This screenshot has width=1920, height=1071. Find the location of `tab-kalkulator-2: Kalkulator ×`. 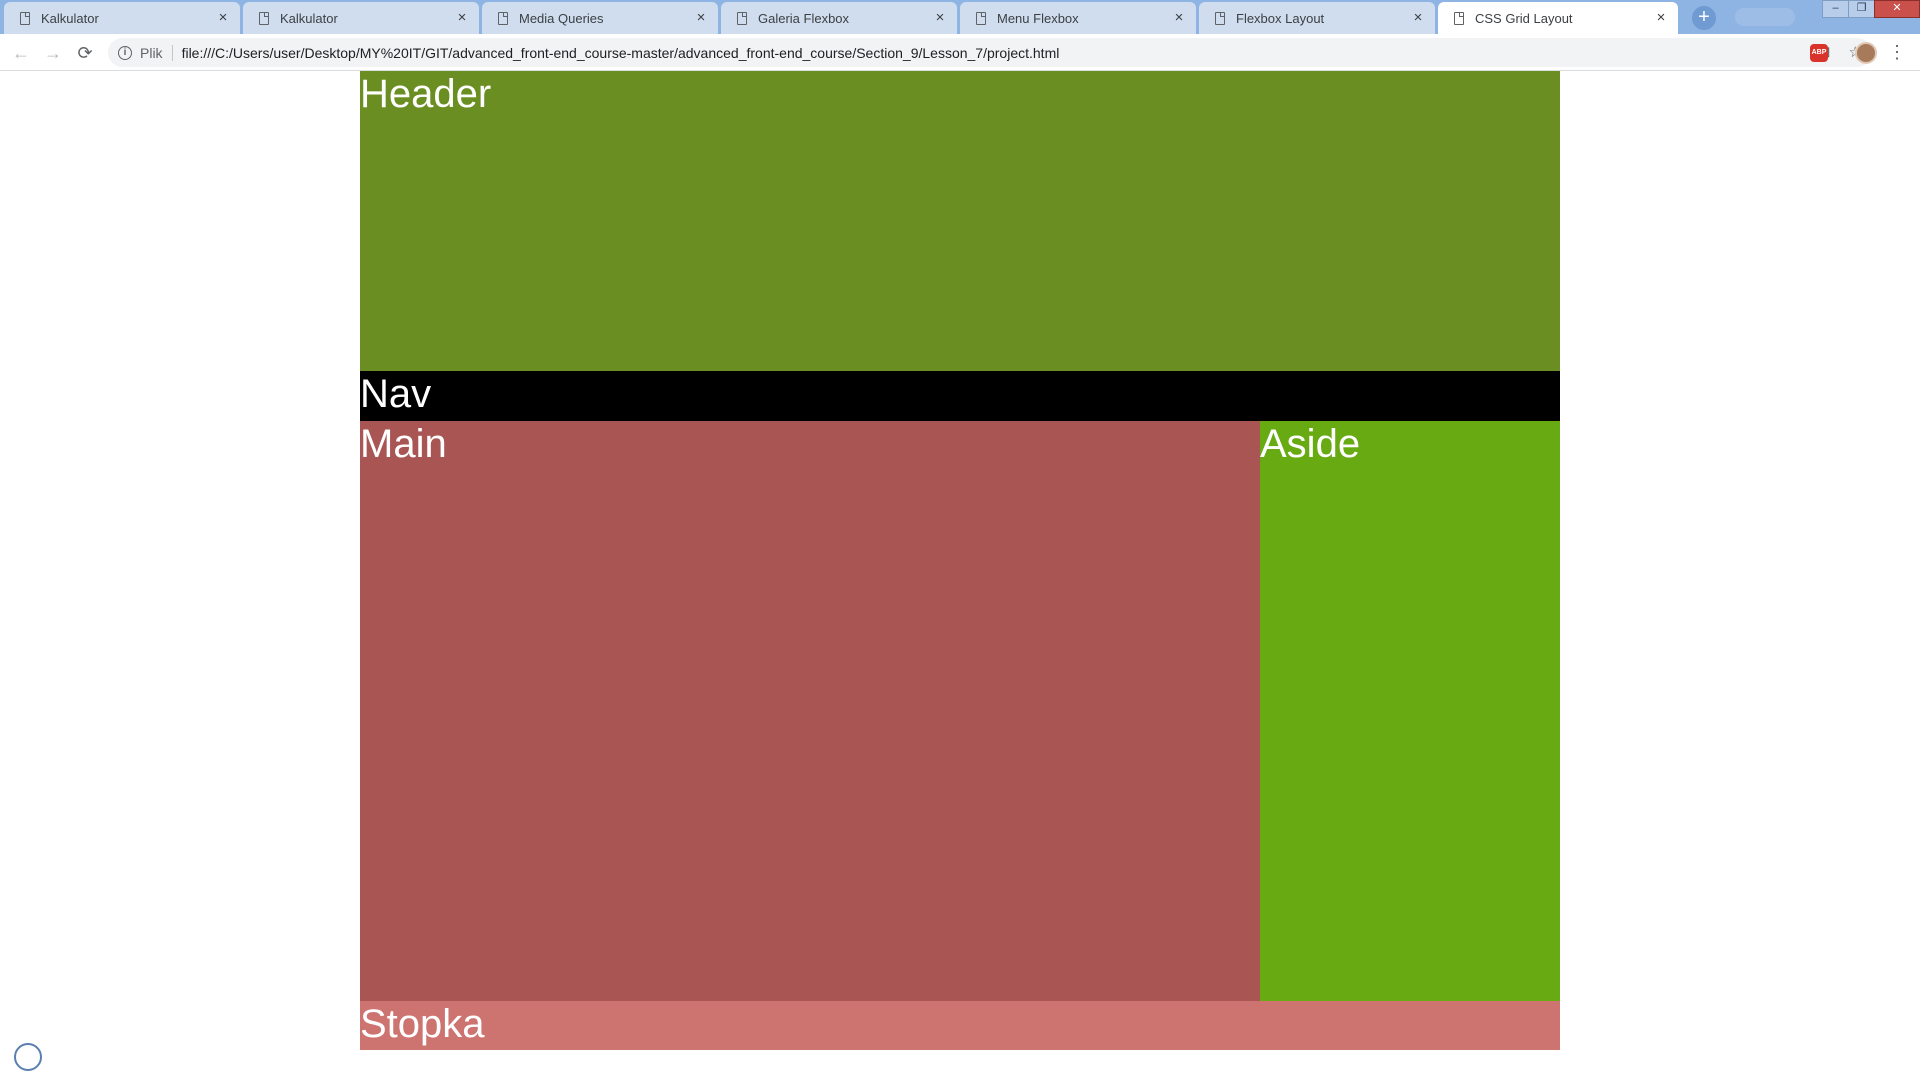

tab-kalkulator-2: Kalkulator × is located at coordinates (361, 18).